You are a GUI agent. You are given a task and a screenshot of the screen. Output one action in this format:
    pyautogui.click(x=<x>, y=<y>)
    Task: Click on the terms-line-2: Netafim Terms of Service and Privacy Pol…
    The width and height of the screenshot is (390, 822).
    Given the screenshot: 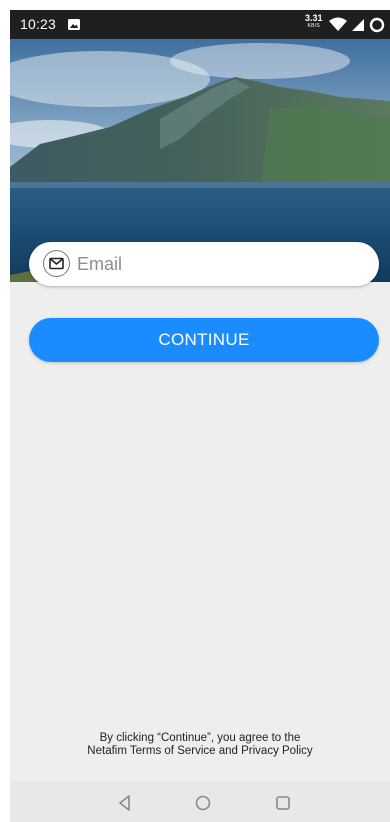 What is the action you would take?
    pyautogui.click(x=200, y=751)
    